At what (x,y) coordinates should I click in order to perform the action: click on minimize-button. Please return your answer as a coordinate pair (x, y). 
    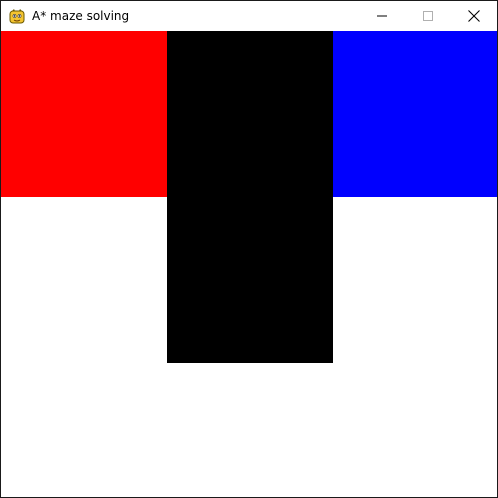
    Looking at the image, I should click on (382, 16).